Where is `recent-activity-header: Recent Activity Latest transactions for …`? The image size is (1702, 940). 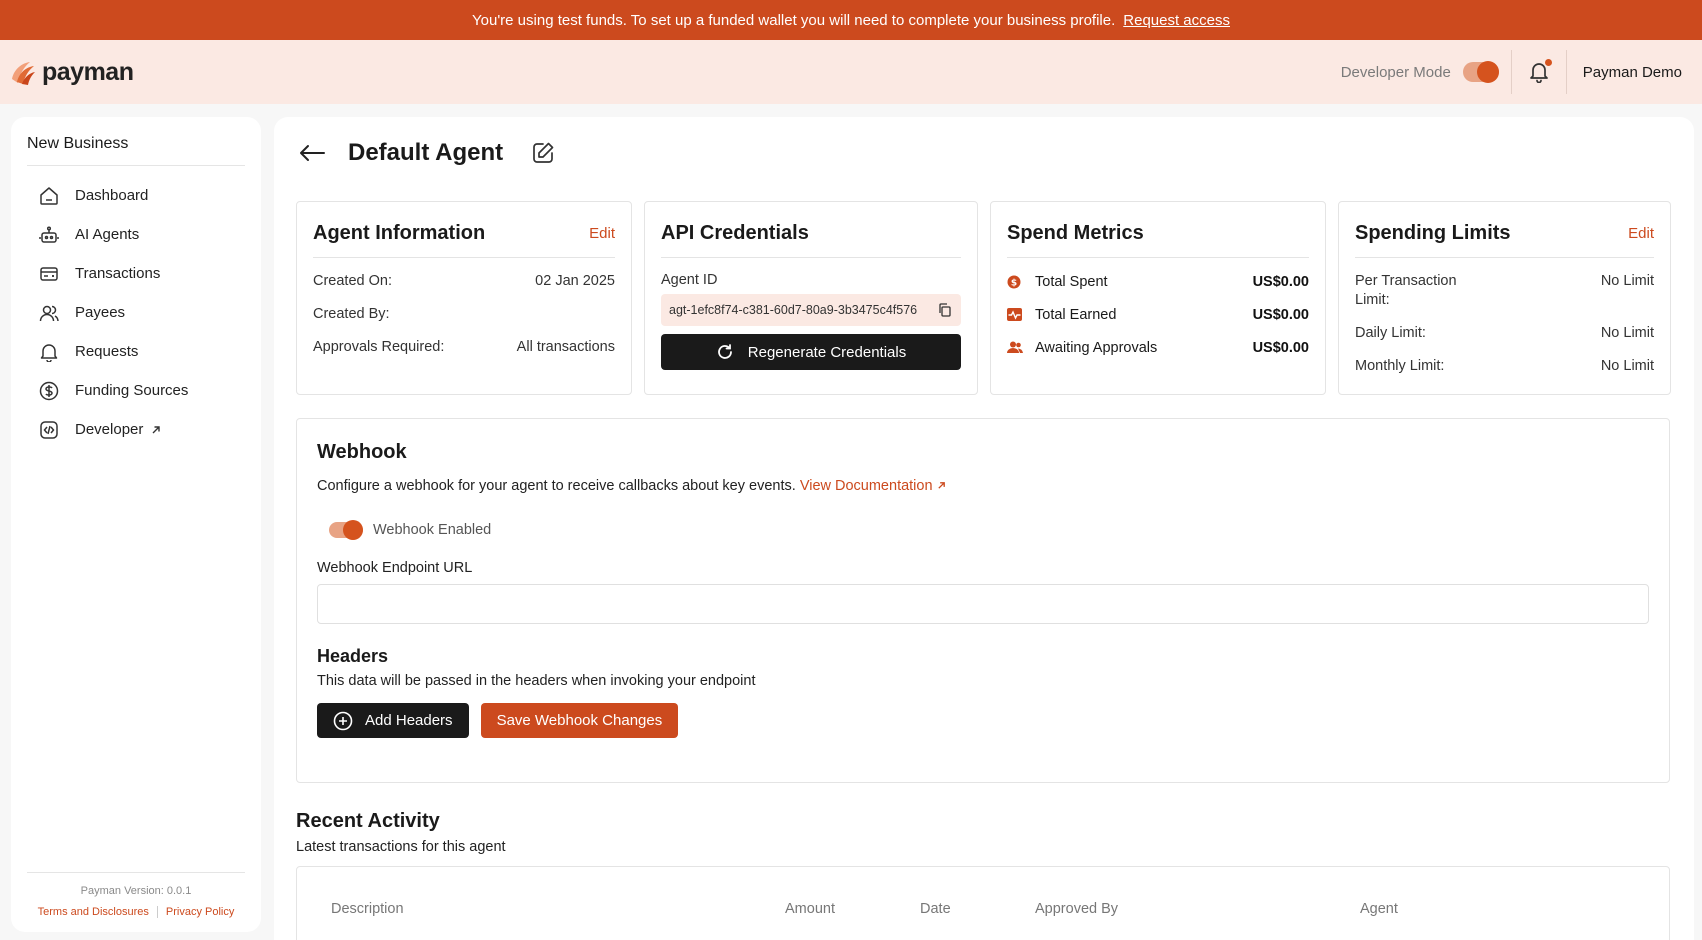
recent-activity-header: Recent Activity Latest transactions for … is located at coordinates (401, 832).